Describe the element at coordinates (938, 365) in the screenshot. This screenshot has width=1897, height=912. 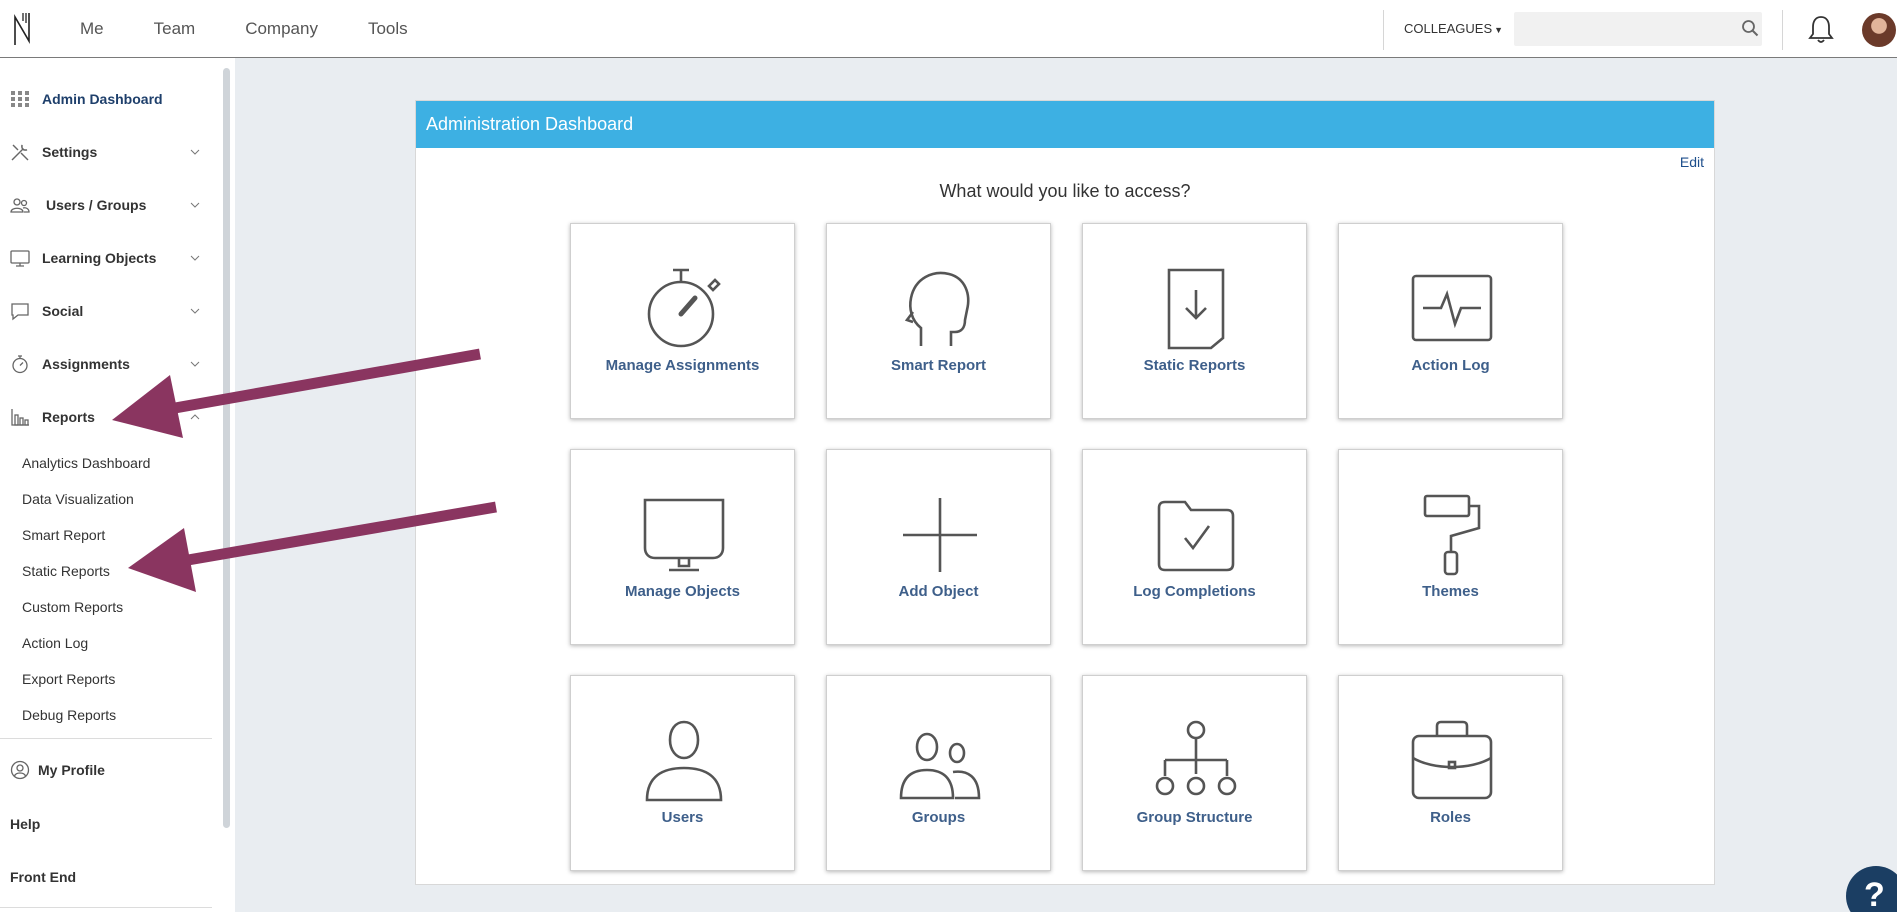
I see `tile-label: Smart Report` at that location.